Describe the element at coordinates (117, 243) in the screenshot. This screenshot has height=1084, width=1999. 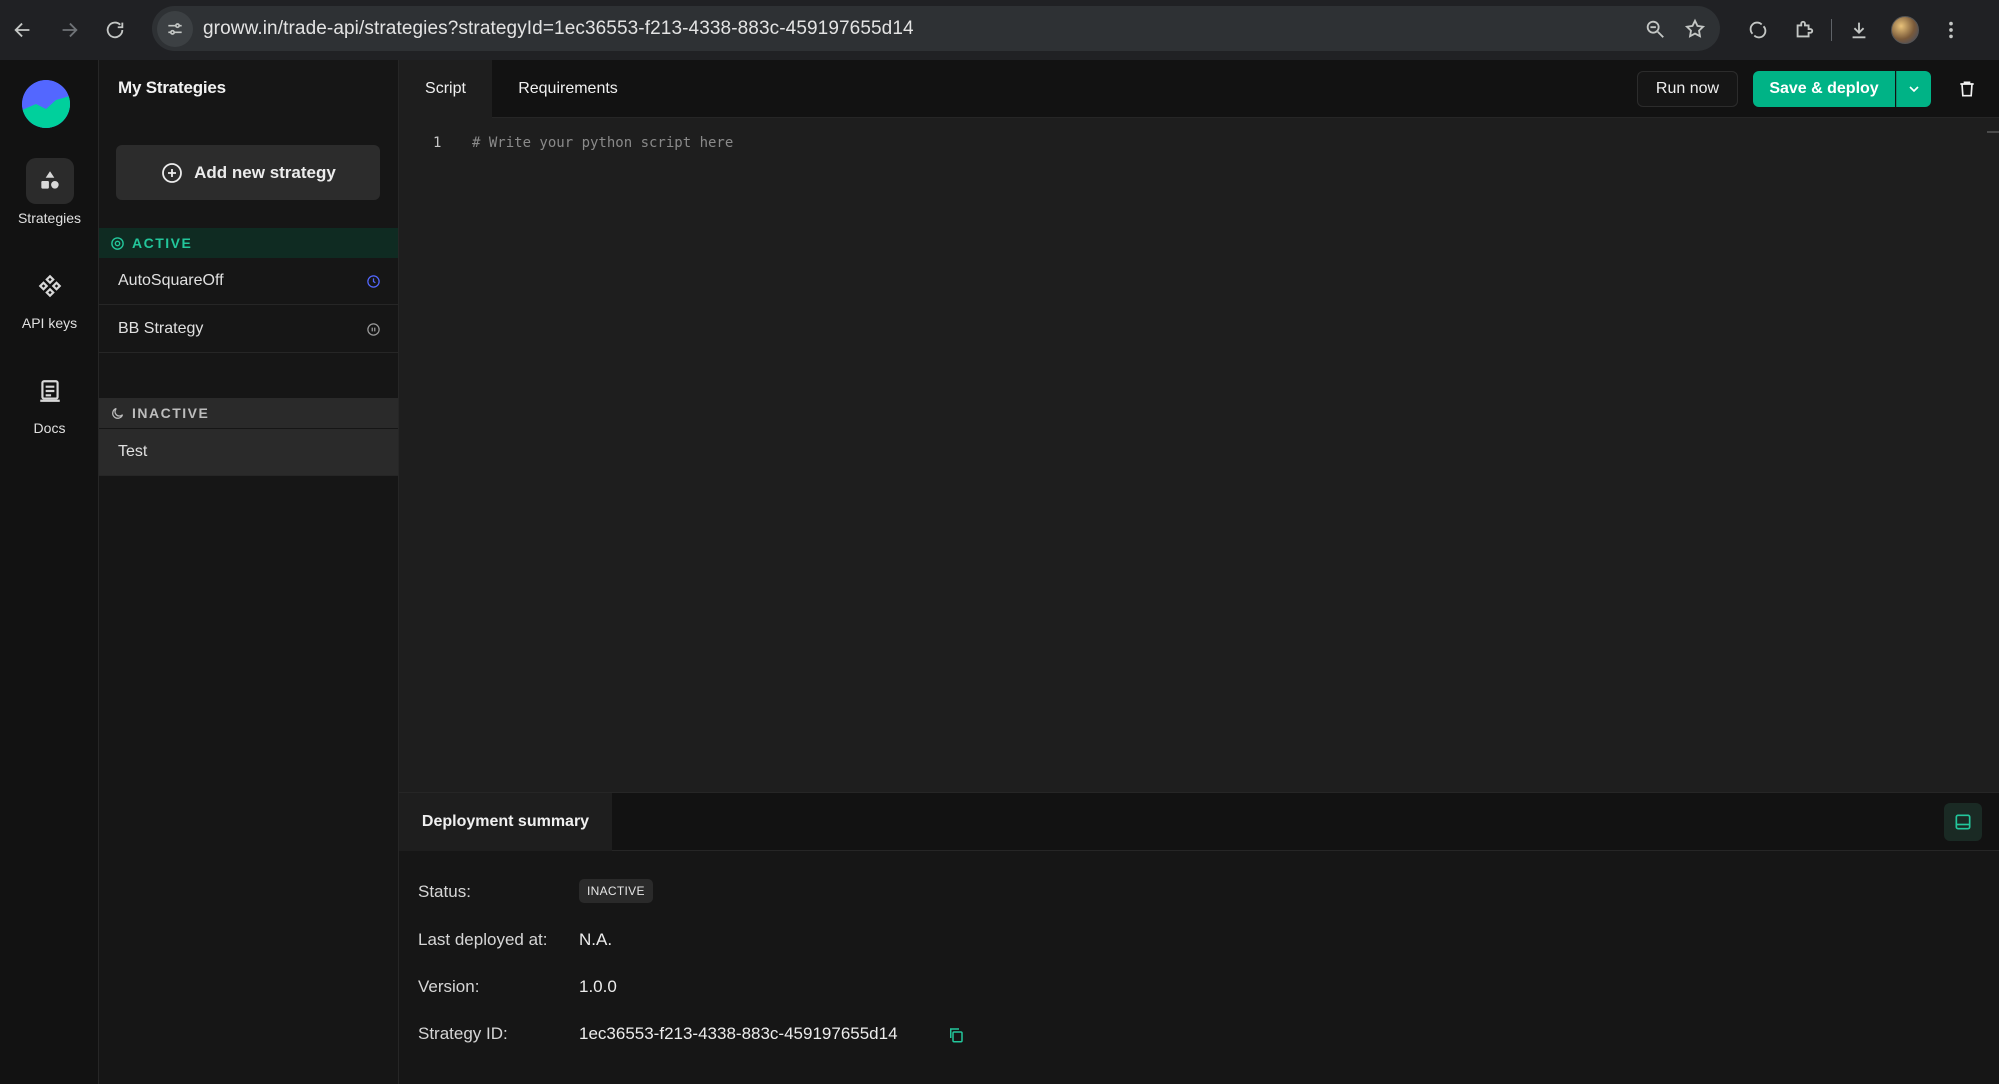
I see `target-icon` at that location.